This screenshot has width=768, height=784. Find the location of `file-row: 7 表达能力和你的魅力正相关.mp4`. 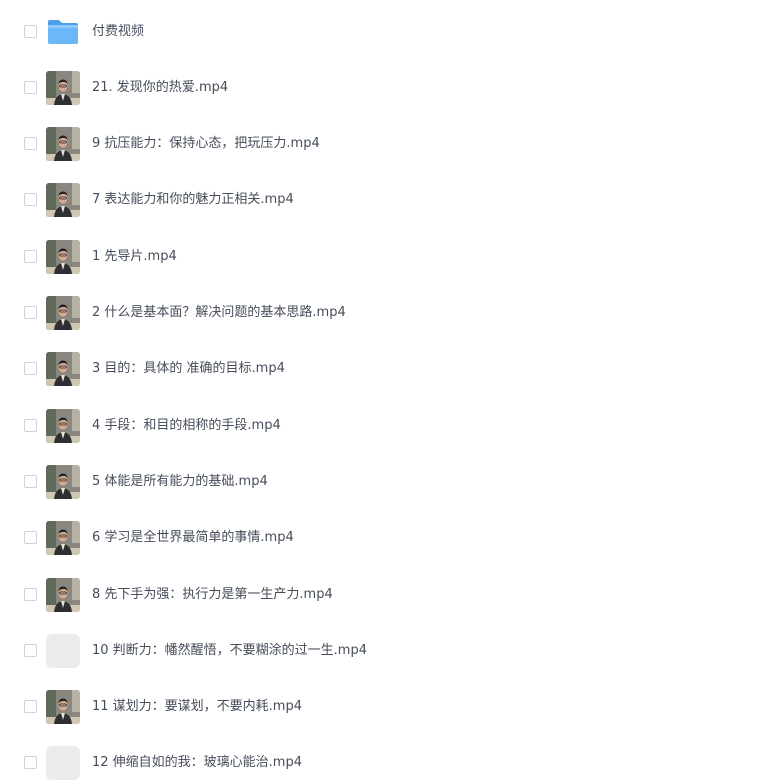

file-row: 7 表达能力和你的魅力正相关.mp4 is located at coordinates (384, 200).